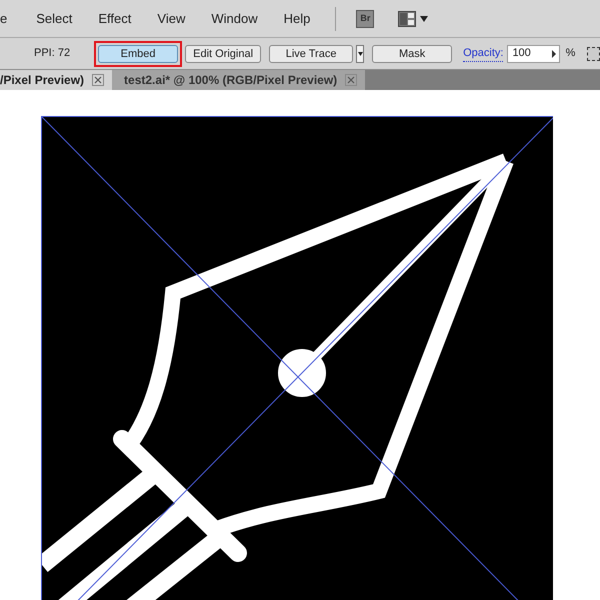 The image size is (600, 600). Describe the element at coordinates (114, 18) in the screenshot. I see `menu-item: Effect` at that location.